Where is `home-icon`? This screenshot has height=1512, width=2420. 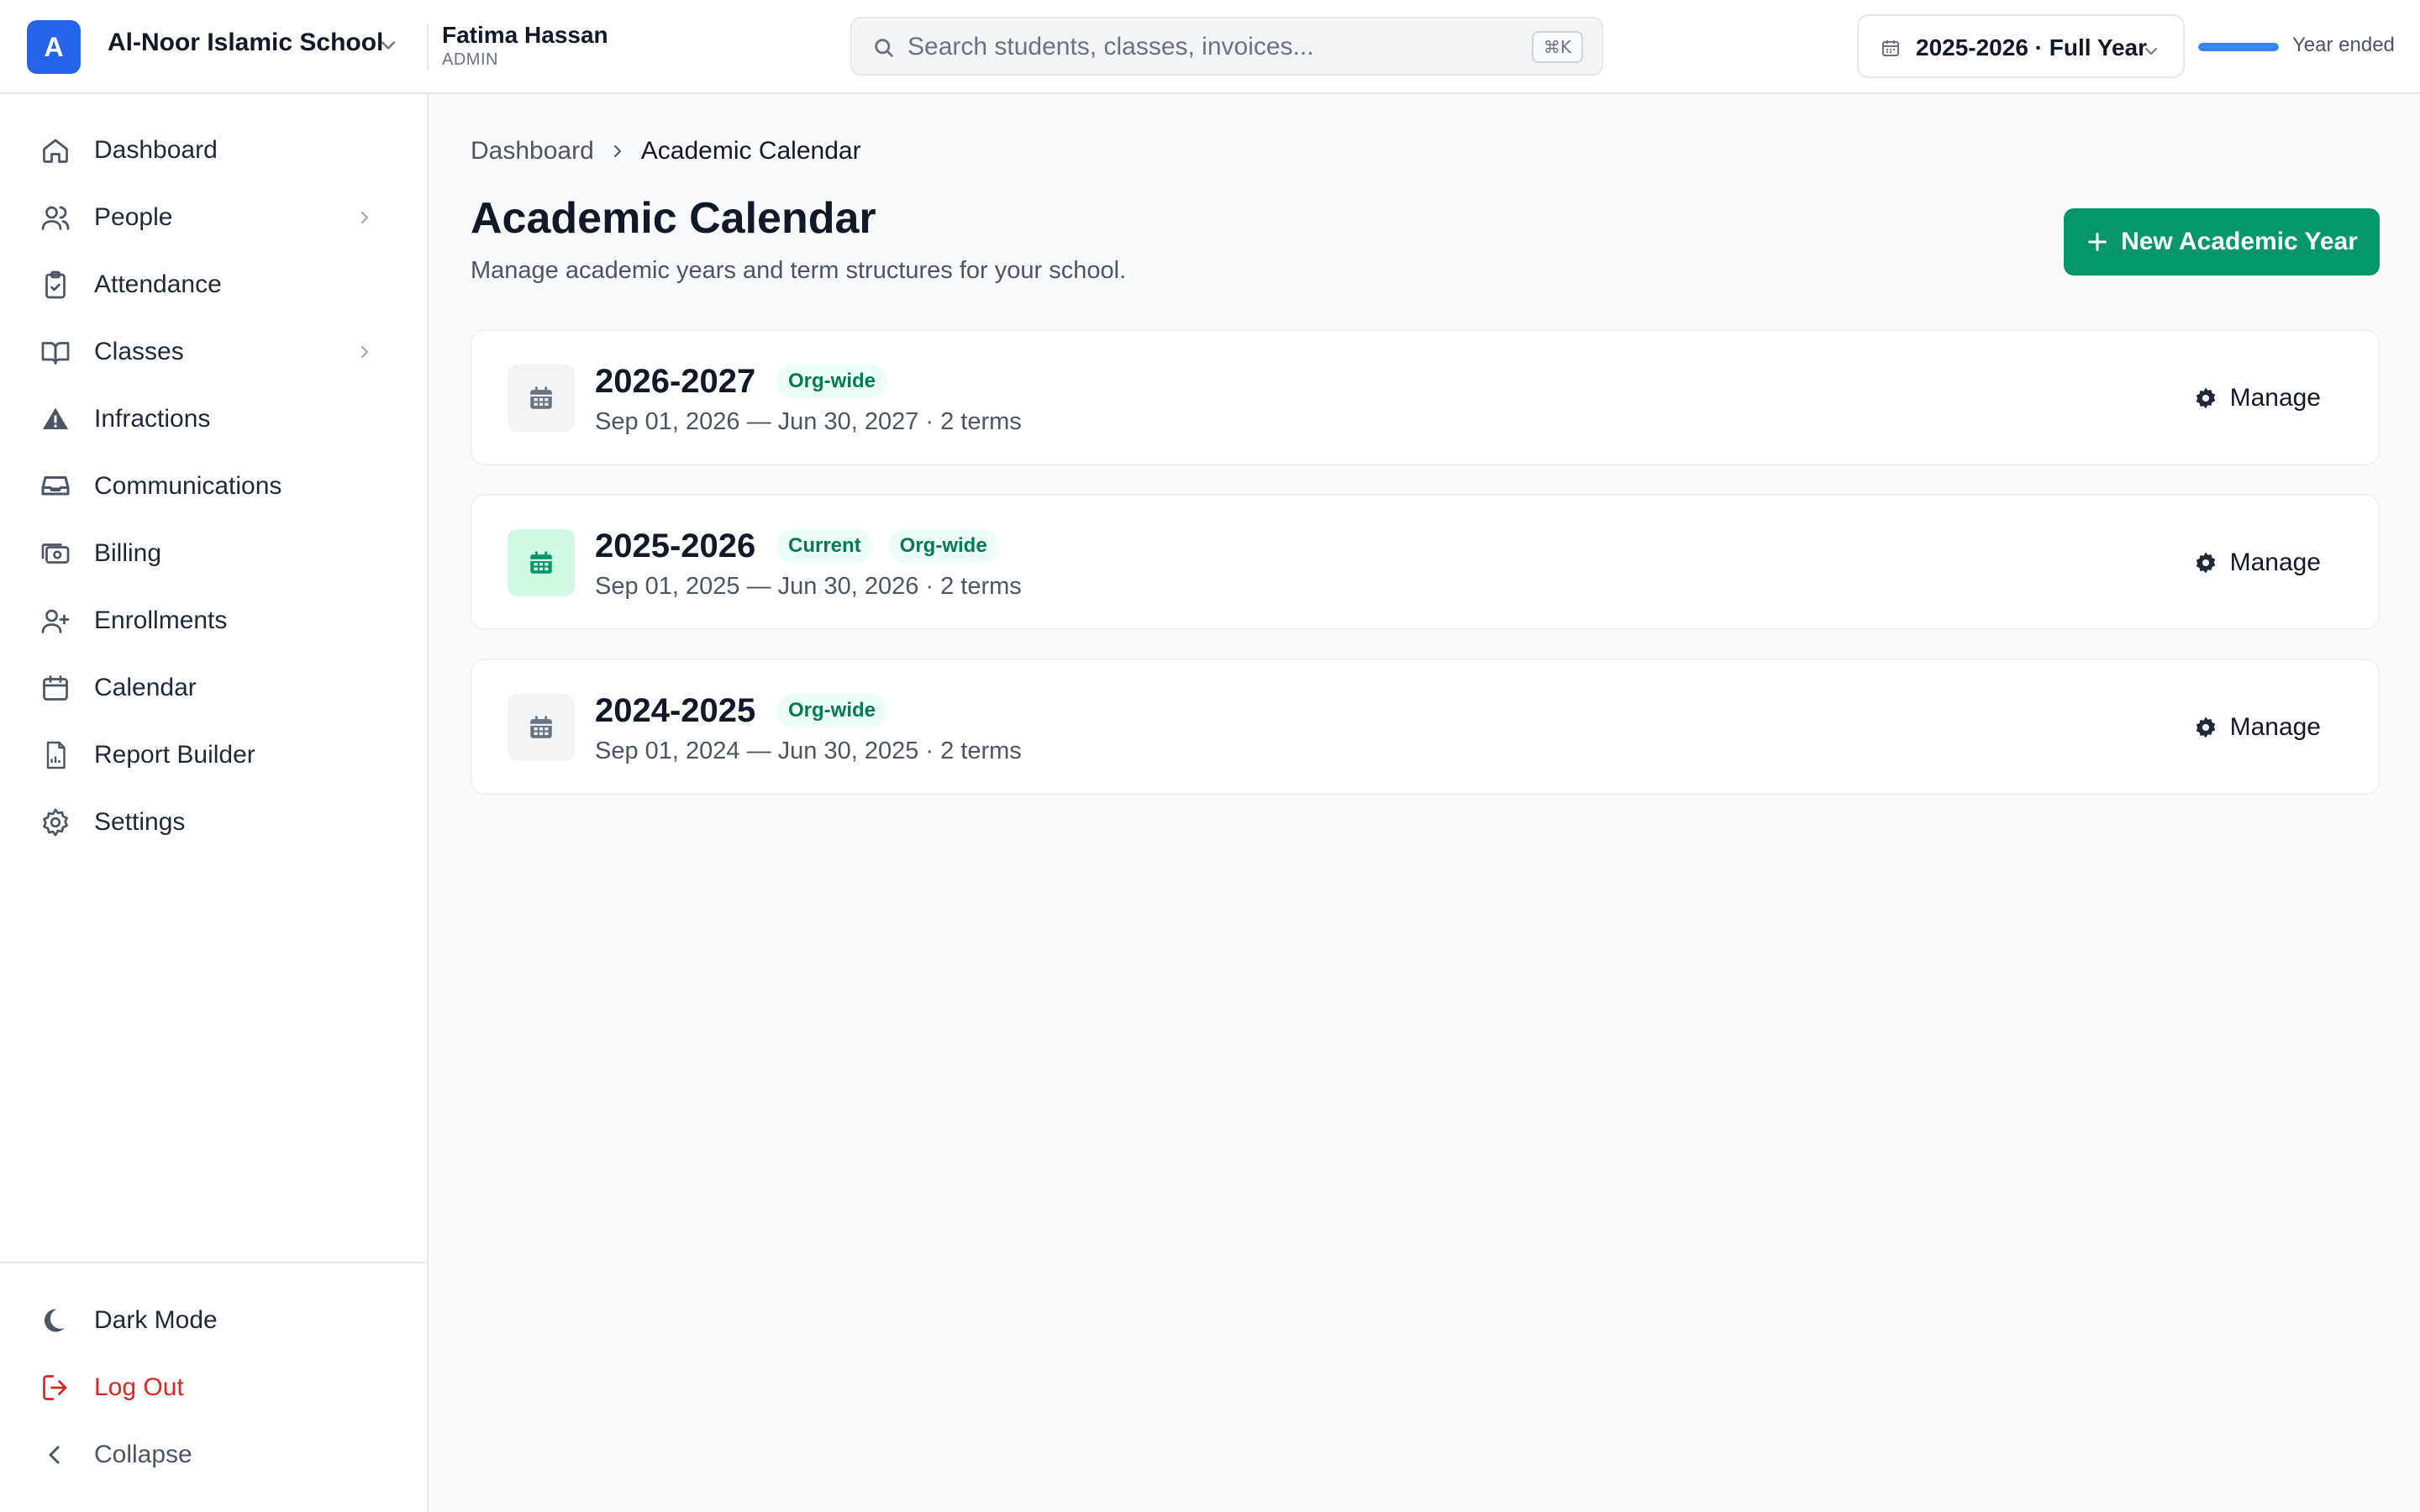 home-icon is located at coordinates (55, 151).